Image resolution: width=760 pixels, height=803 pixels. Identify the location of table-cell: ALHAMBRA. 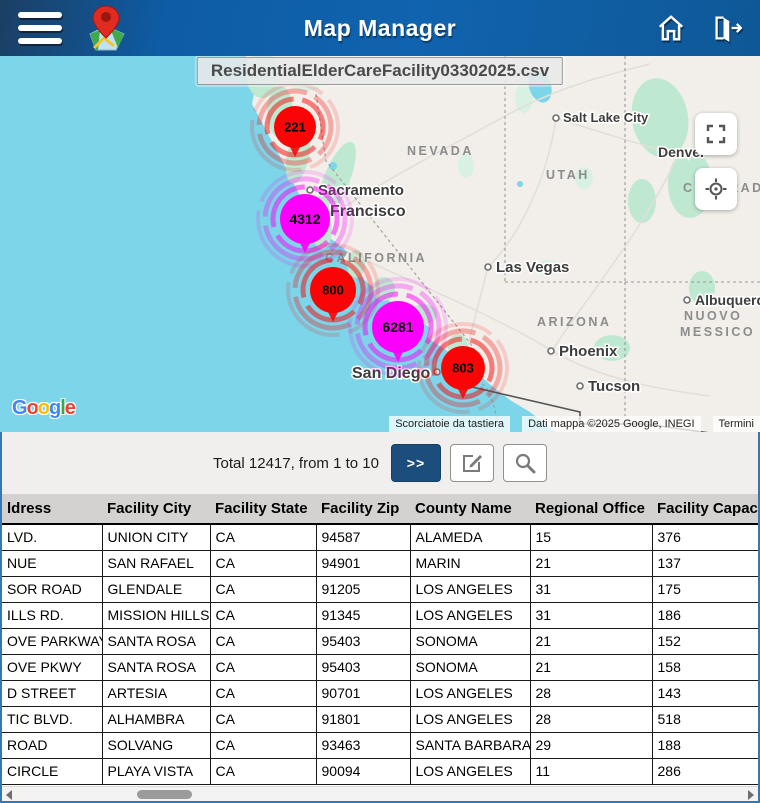
(156, 719).